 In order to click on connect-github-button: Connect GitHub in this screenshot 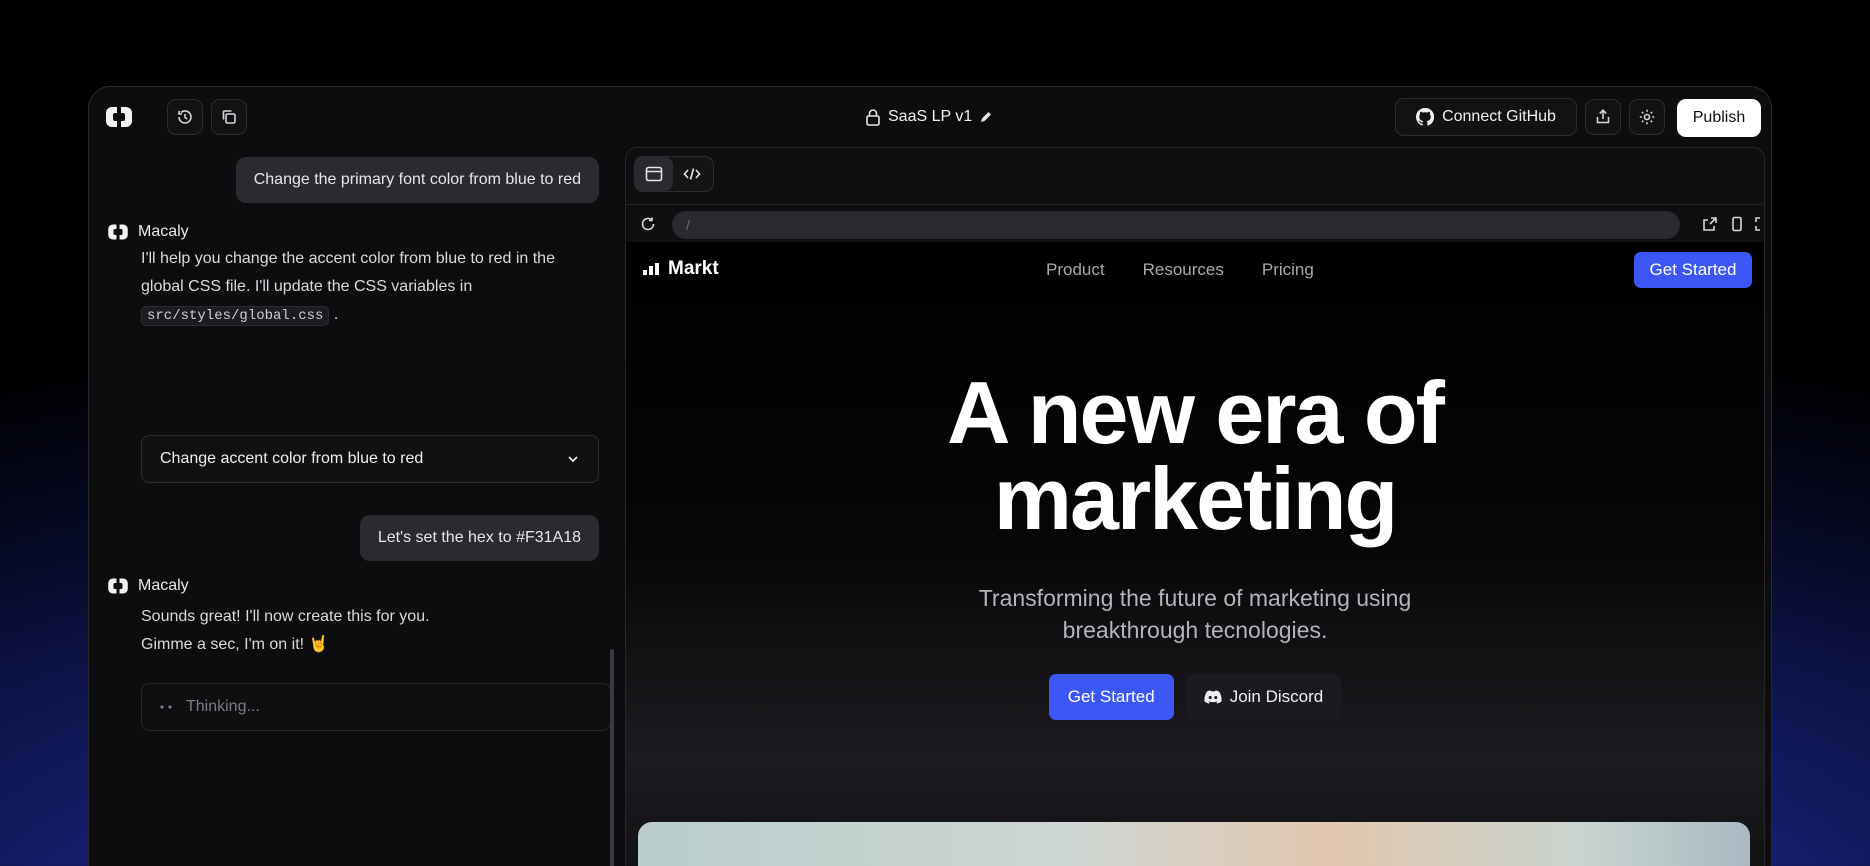, I will do `click(1486, 117)`.